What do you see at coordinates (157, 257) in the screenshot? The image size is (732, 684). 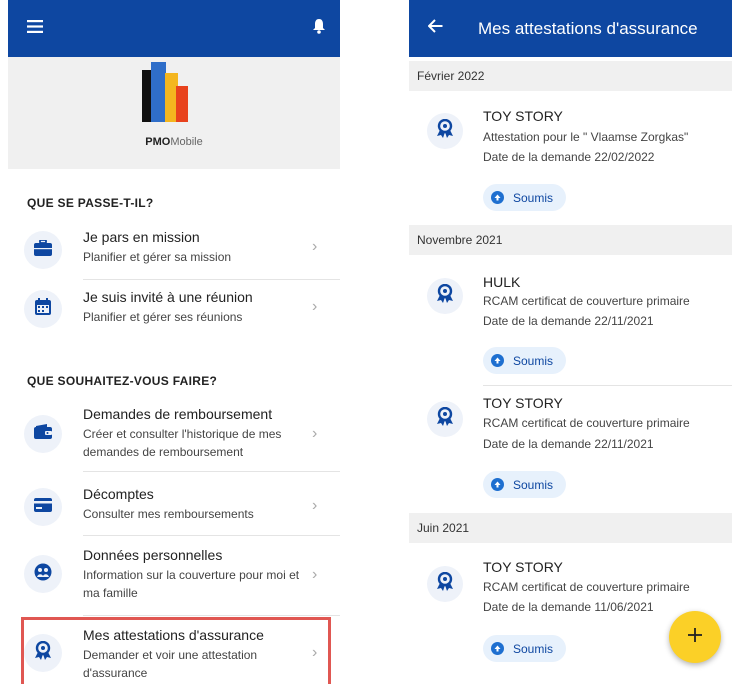 I see `menu-item-subtitle: Planifier et gérer sa mission` at bounding box center [157, 257].